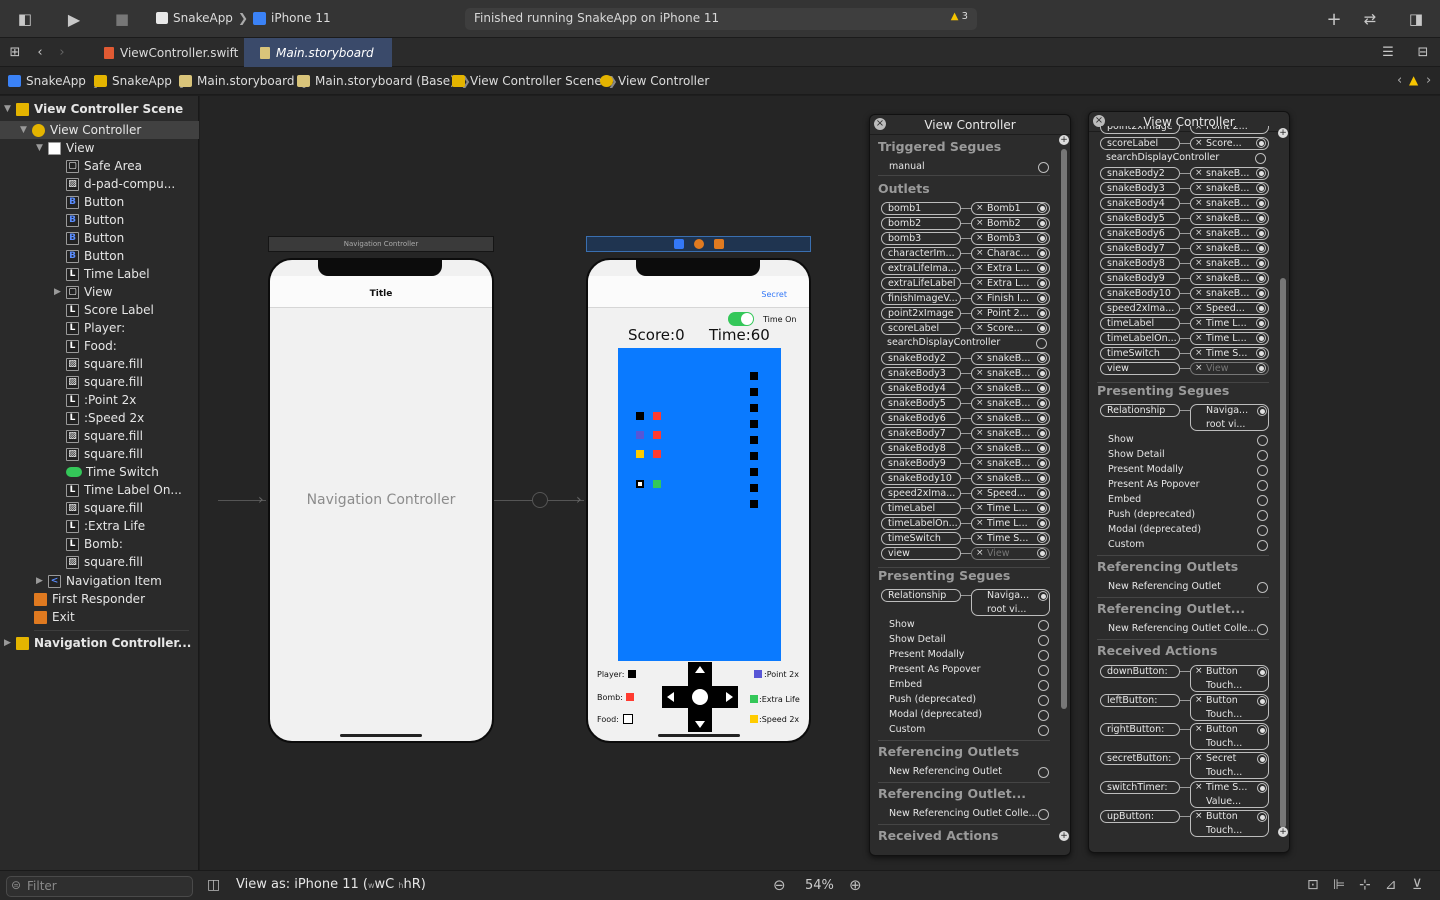 Image resolution: width=1440 pixels, height=900 pixels. Describe the element at coordinates (95, 328) in the screenshot. I see `outline-item: L Player:` at that location.